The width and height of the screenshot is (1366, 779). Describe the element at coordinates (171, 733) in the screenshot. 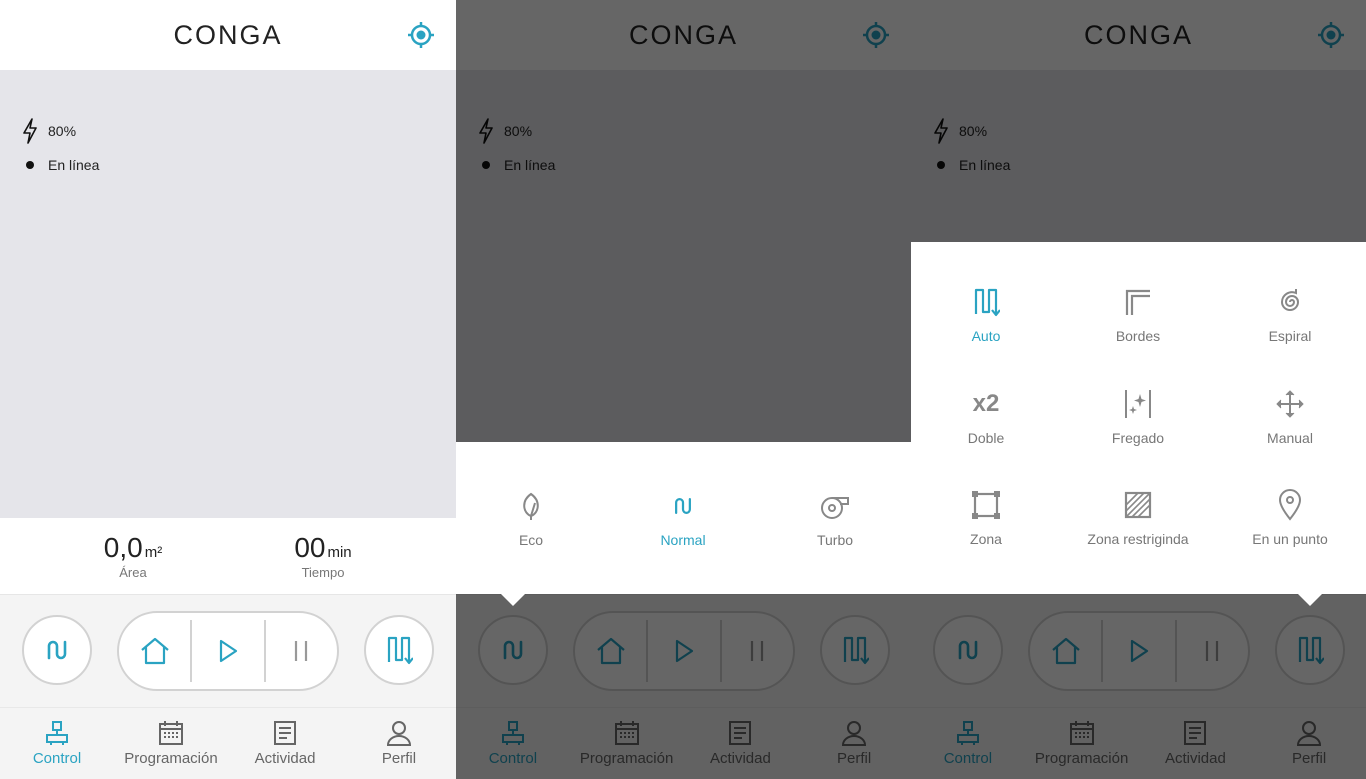

I see `calendar-icon` at that location.